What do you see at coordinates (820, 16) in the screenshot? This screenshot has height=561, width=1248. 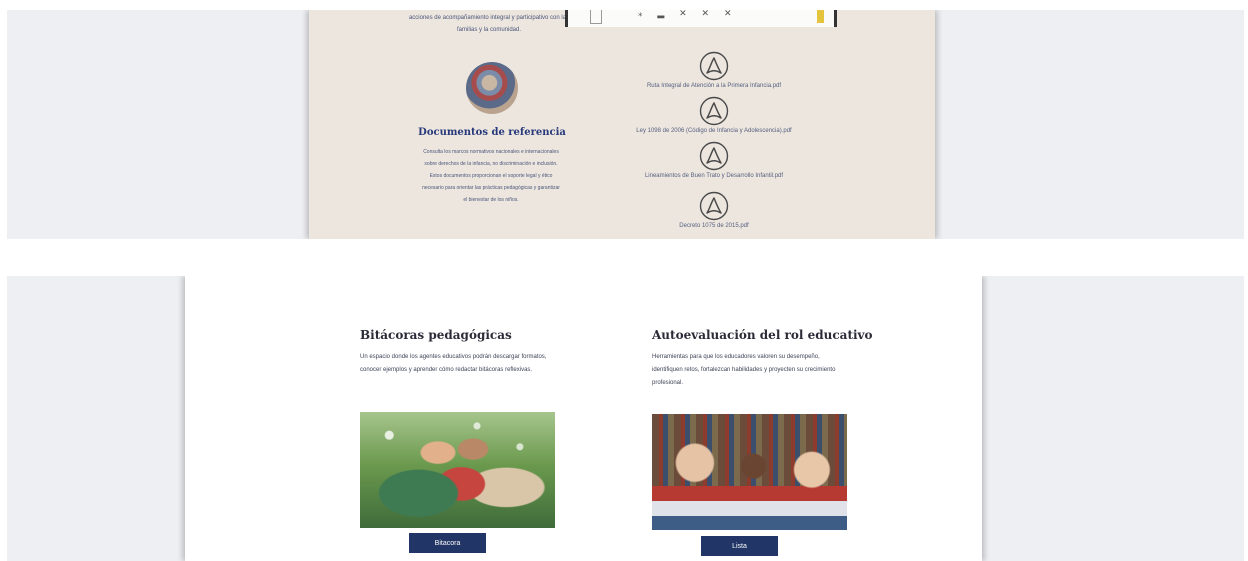 I see `image-accent` at bounding box center [820, 16].